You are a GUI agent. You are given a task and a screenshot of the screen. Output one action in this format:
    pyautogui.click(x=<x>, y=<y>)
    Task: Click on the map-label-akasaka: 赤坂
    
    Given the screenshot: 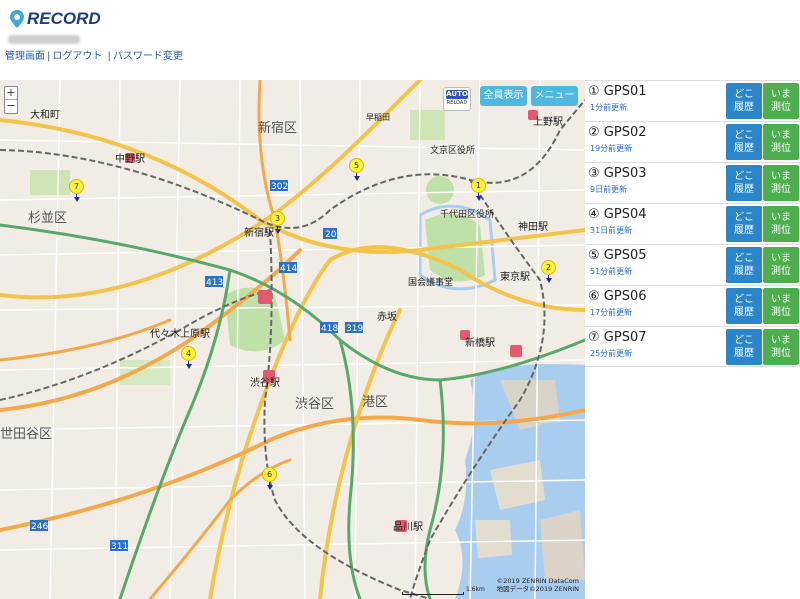 What is the action you would take?
    pyautogui.click(x=387, y=317)
    